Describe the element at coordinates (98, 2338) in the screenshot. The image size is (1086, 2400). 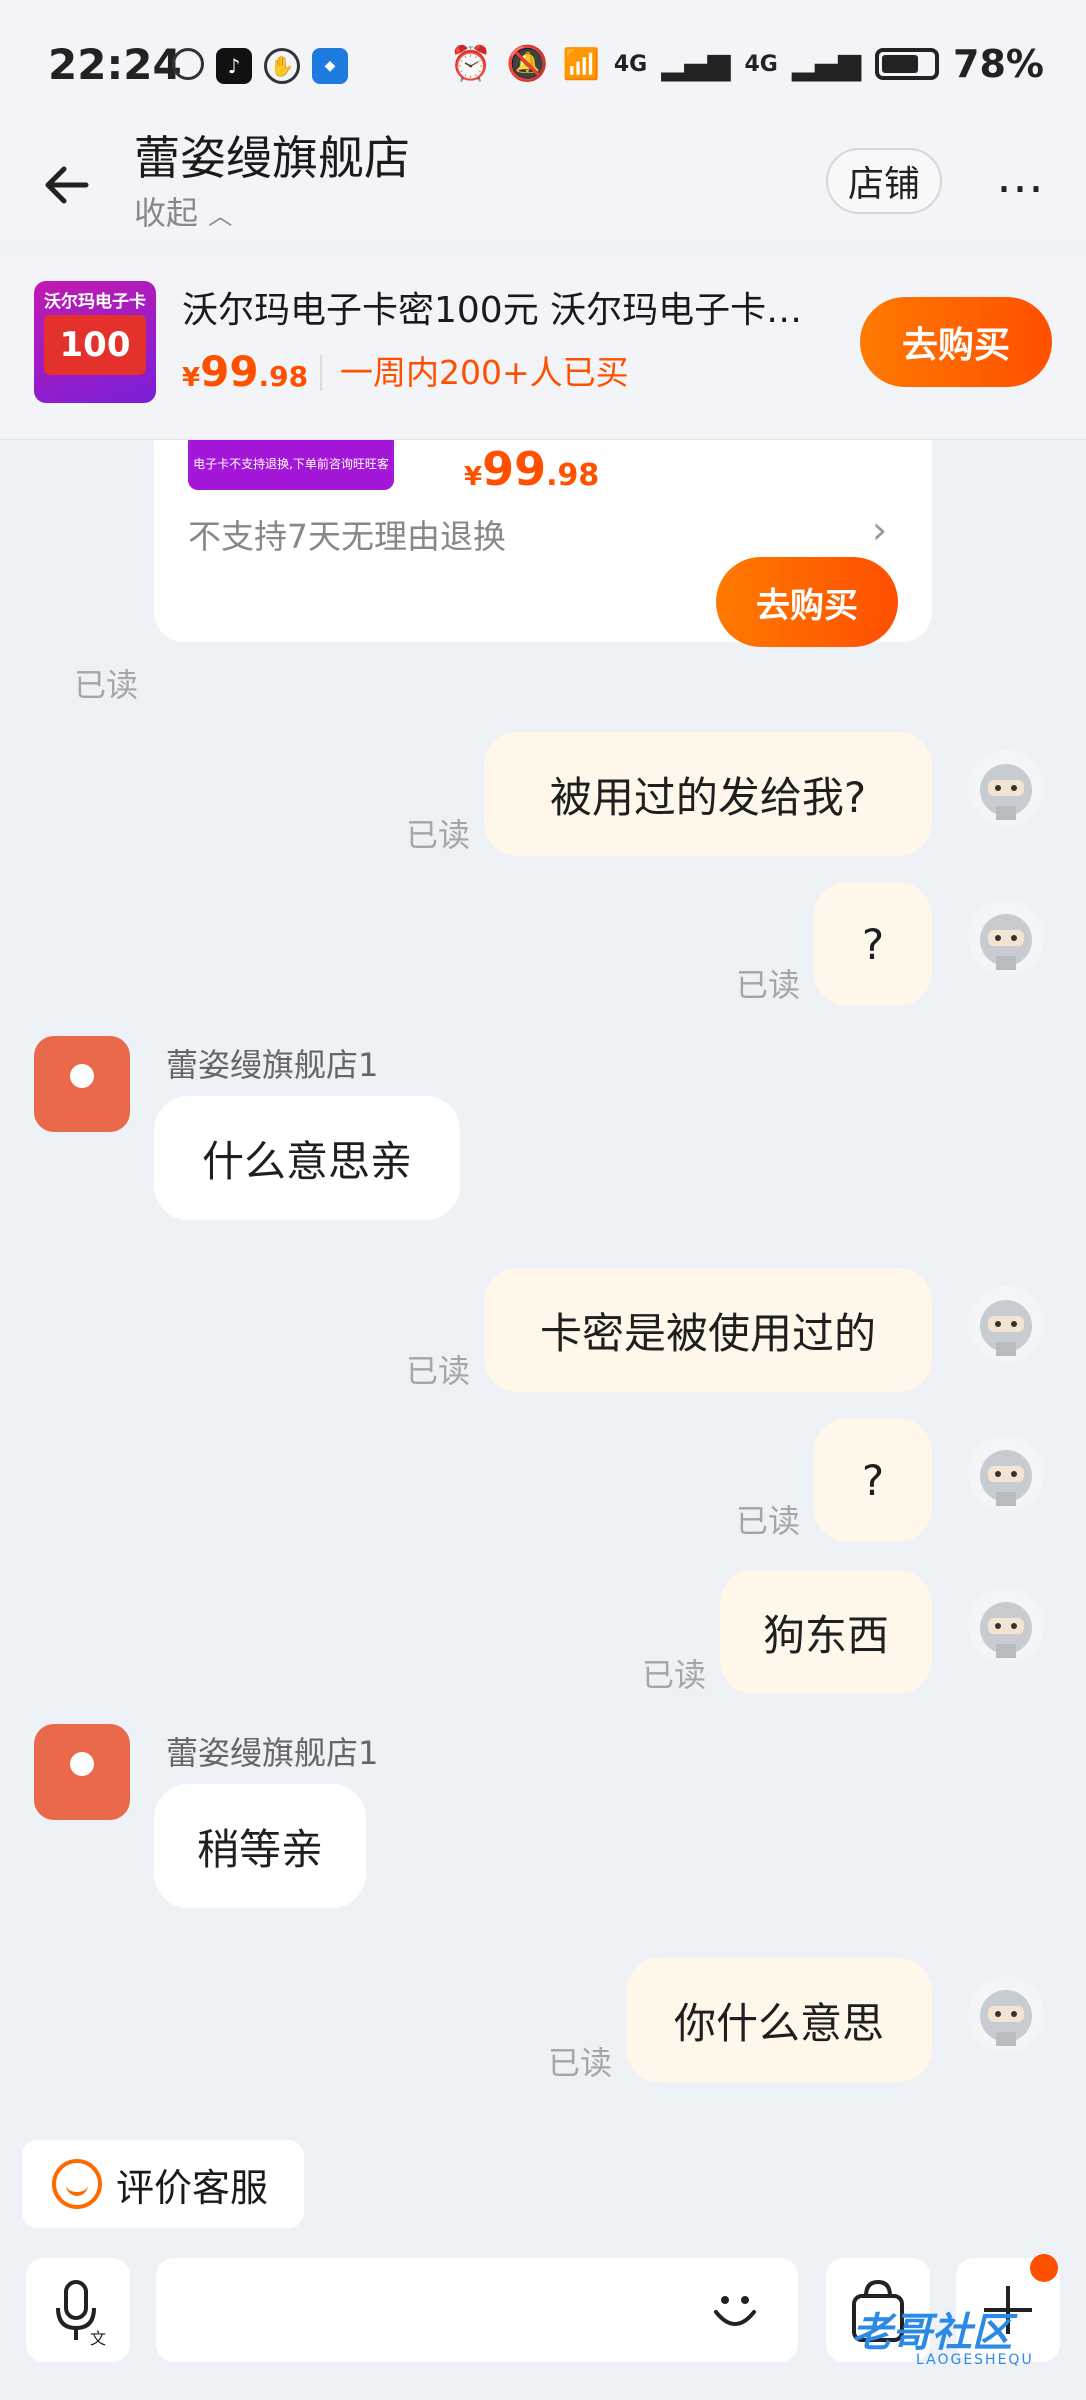
I see `svg-text: 文` at that location.